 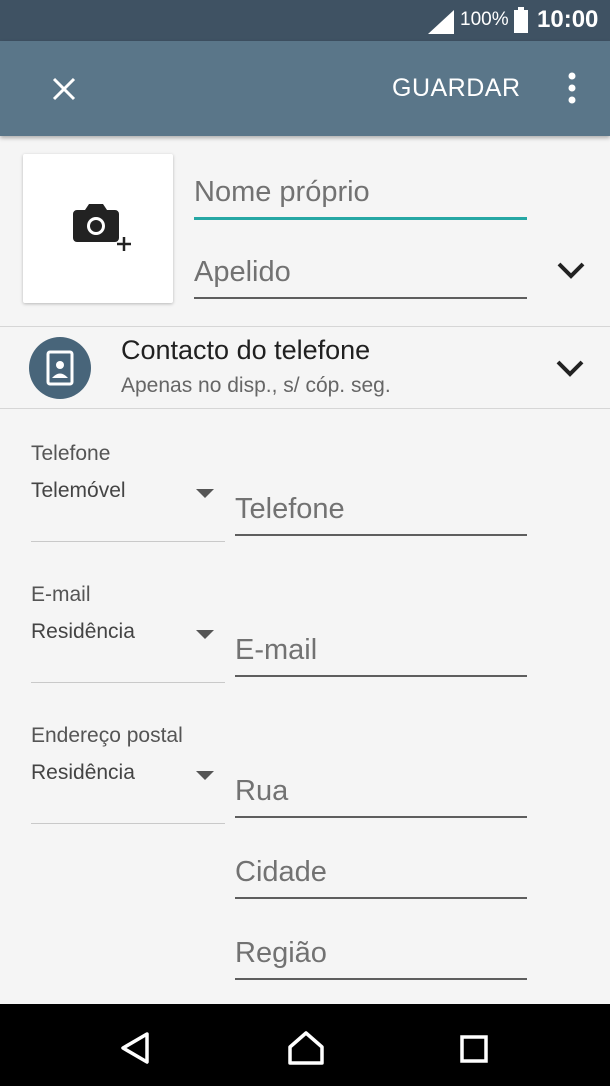 What do you see at coordinates (128, 647) in the screenshot?
I see `email-type-dropdown: Residência` at bounding box center [128, 647].